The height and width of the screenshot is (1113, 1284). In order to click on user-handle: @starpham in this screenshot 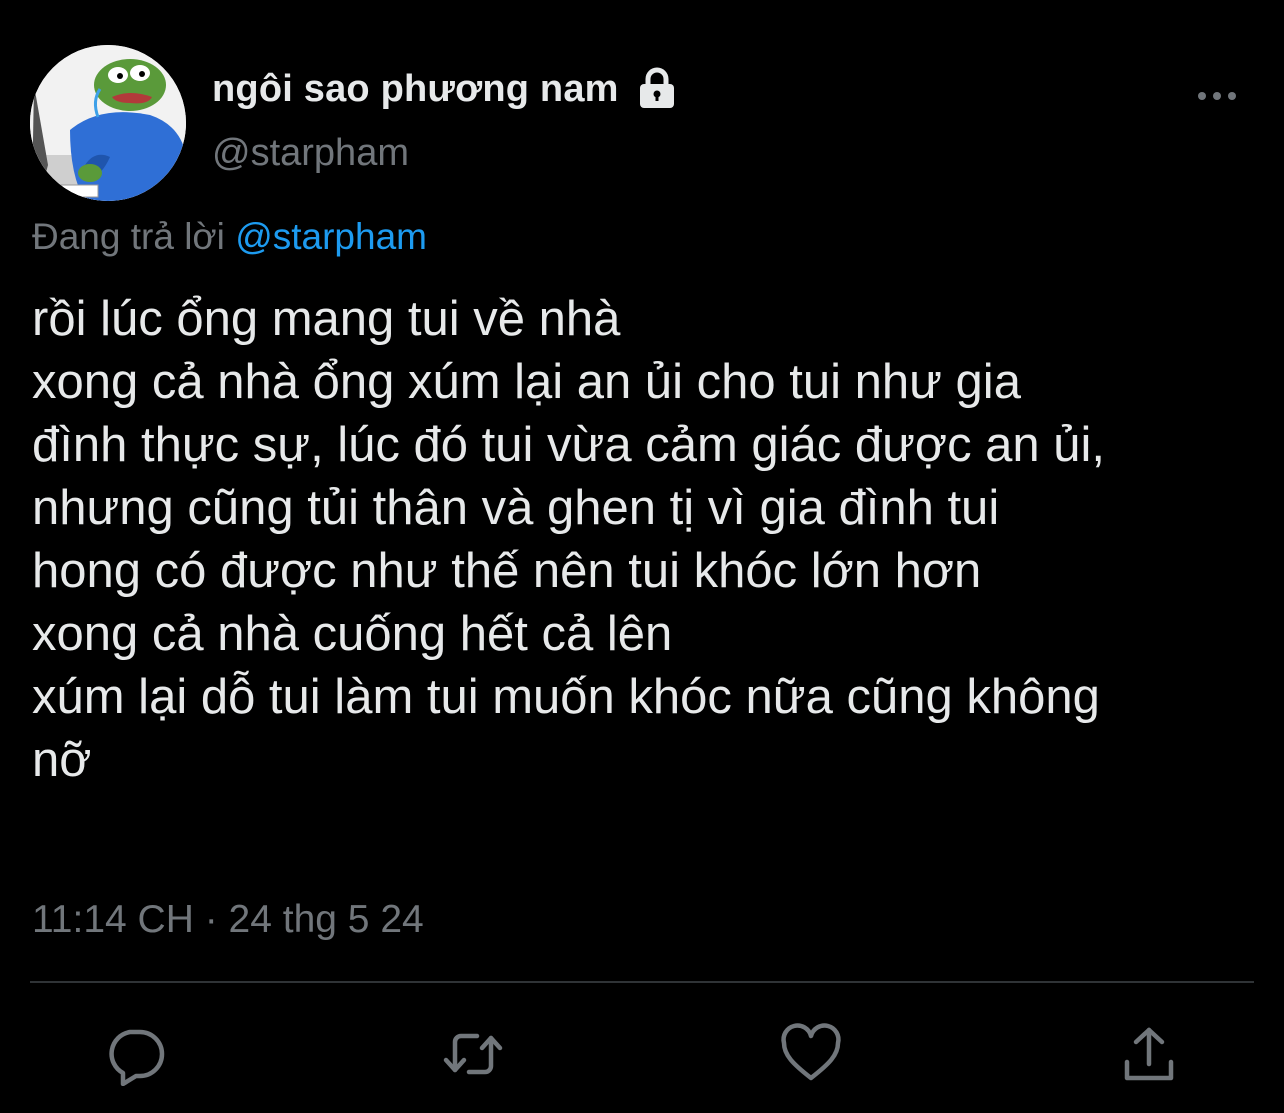, I will do `click(310, 153)`.